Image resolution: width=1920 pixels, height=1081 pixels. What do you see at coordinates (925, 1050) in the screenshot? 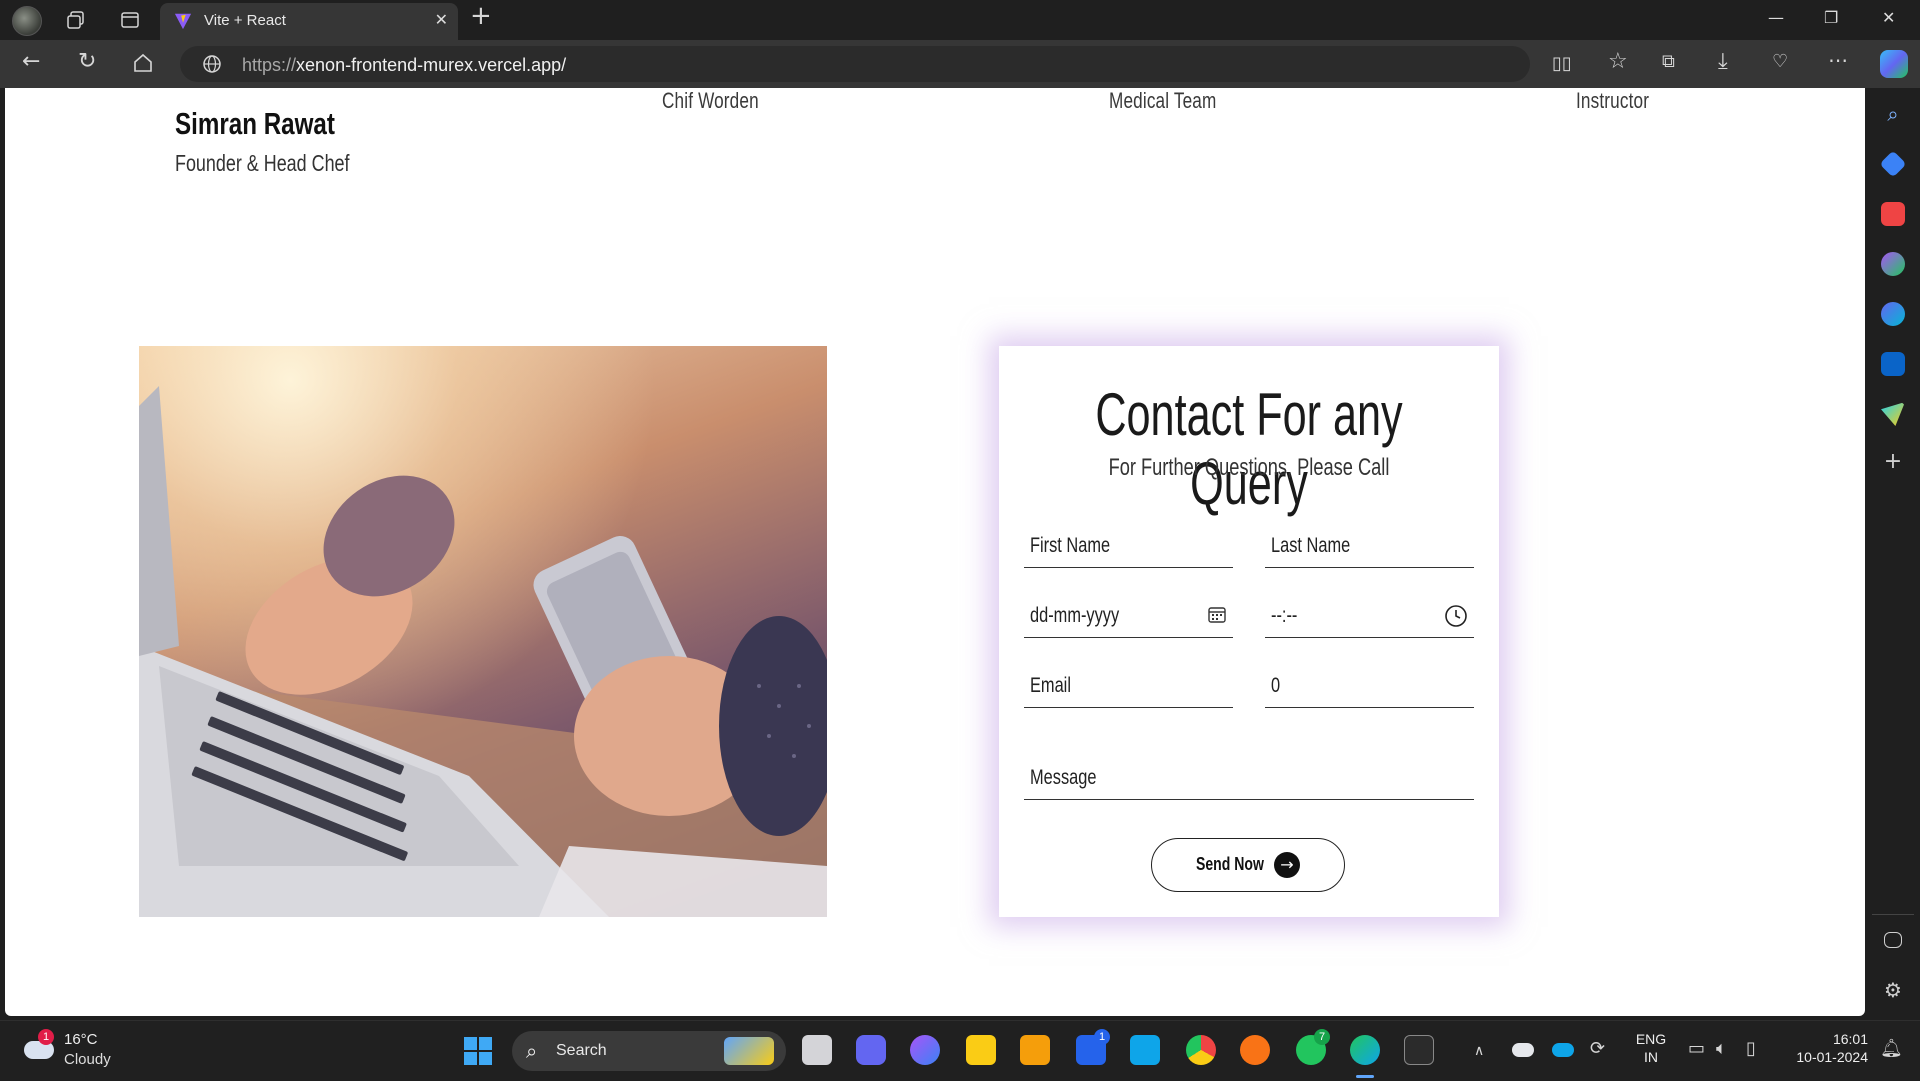
I see `copilot-taskbar-icon` at bounding box center [925, 1050].